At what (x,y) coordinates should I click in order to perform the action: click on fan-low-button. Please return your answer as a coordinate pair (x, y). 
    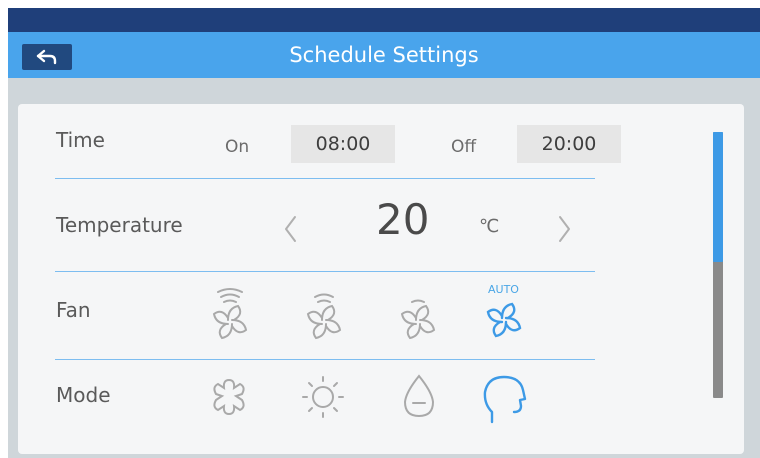
    Looking at the image, I should click on (418, 315).